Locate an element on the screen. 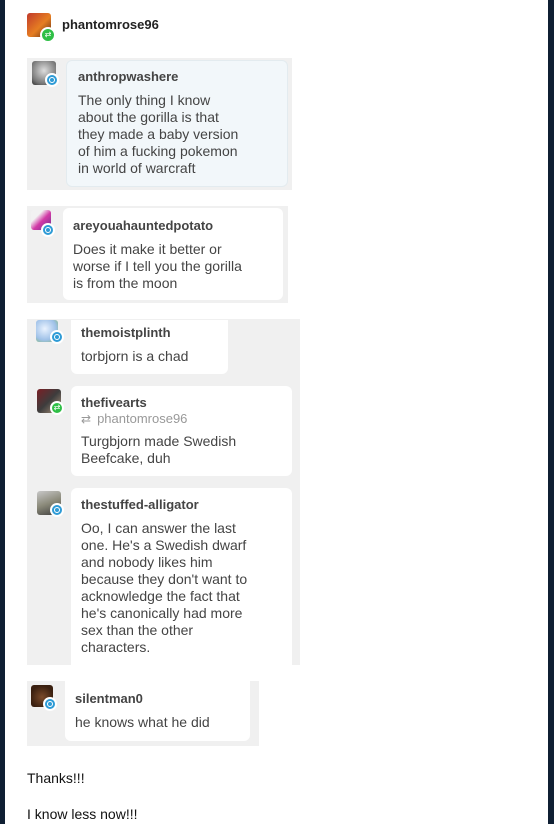  username-areyouahauntedpotato: areyouahauntedpotato is located at coordinates (143, 225).